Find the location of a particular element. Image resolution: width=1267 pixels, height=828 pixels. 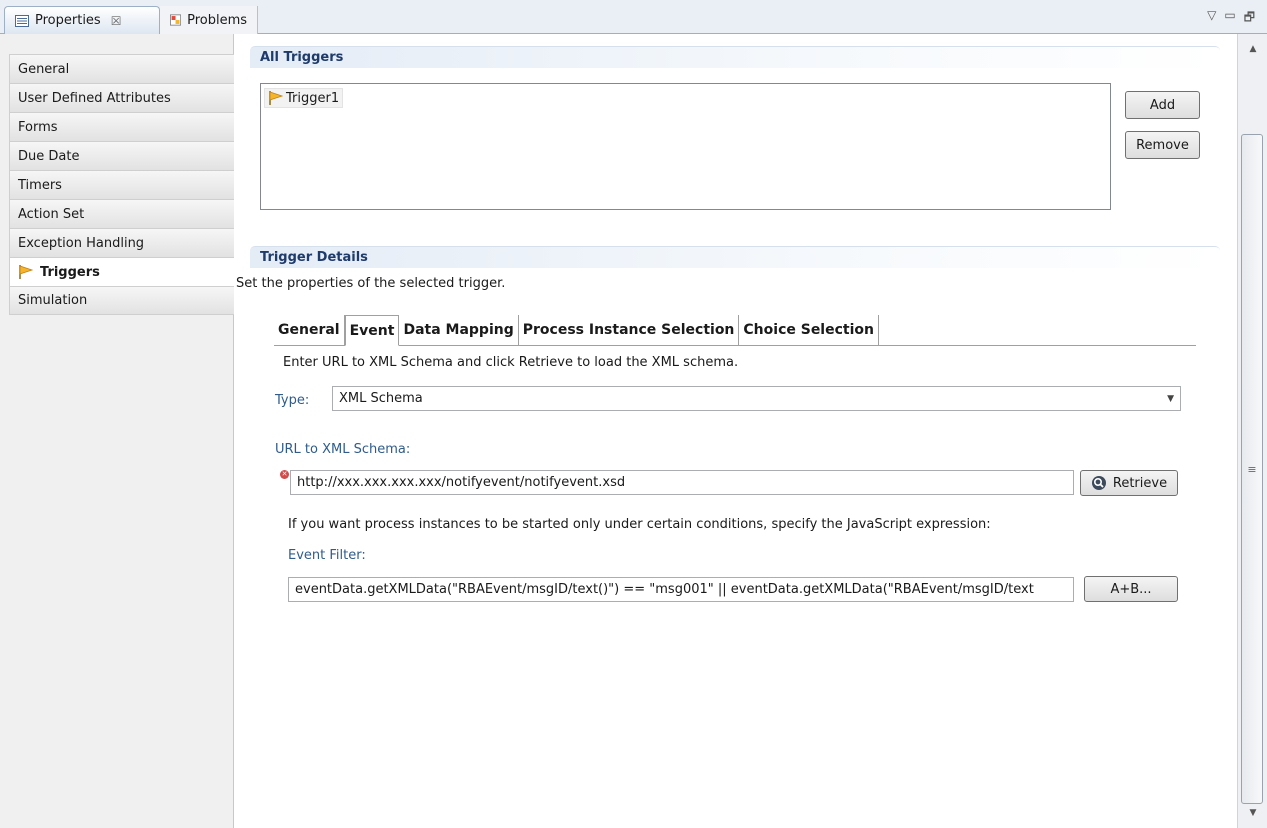

sidebar-item-user-defined-attributes: User Defined Attributes is located at coordinates (121, 97).